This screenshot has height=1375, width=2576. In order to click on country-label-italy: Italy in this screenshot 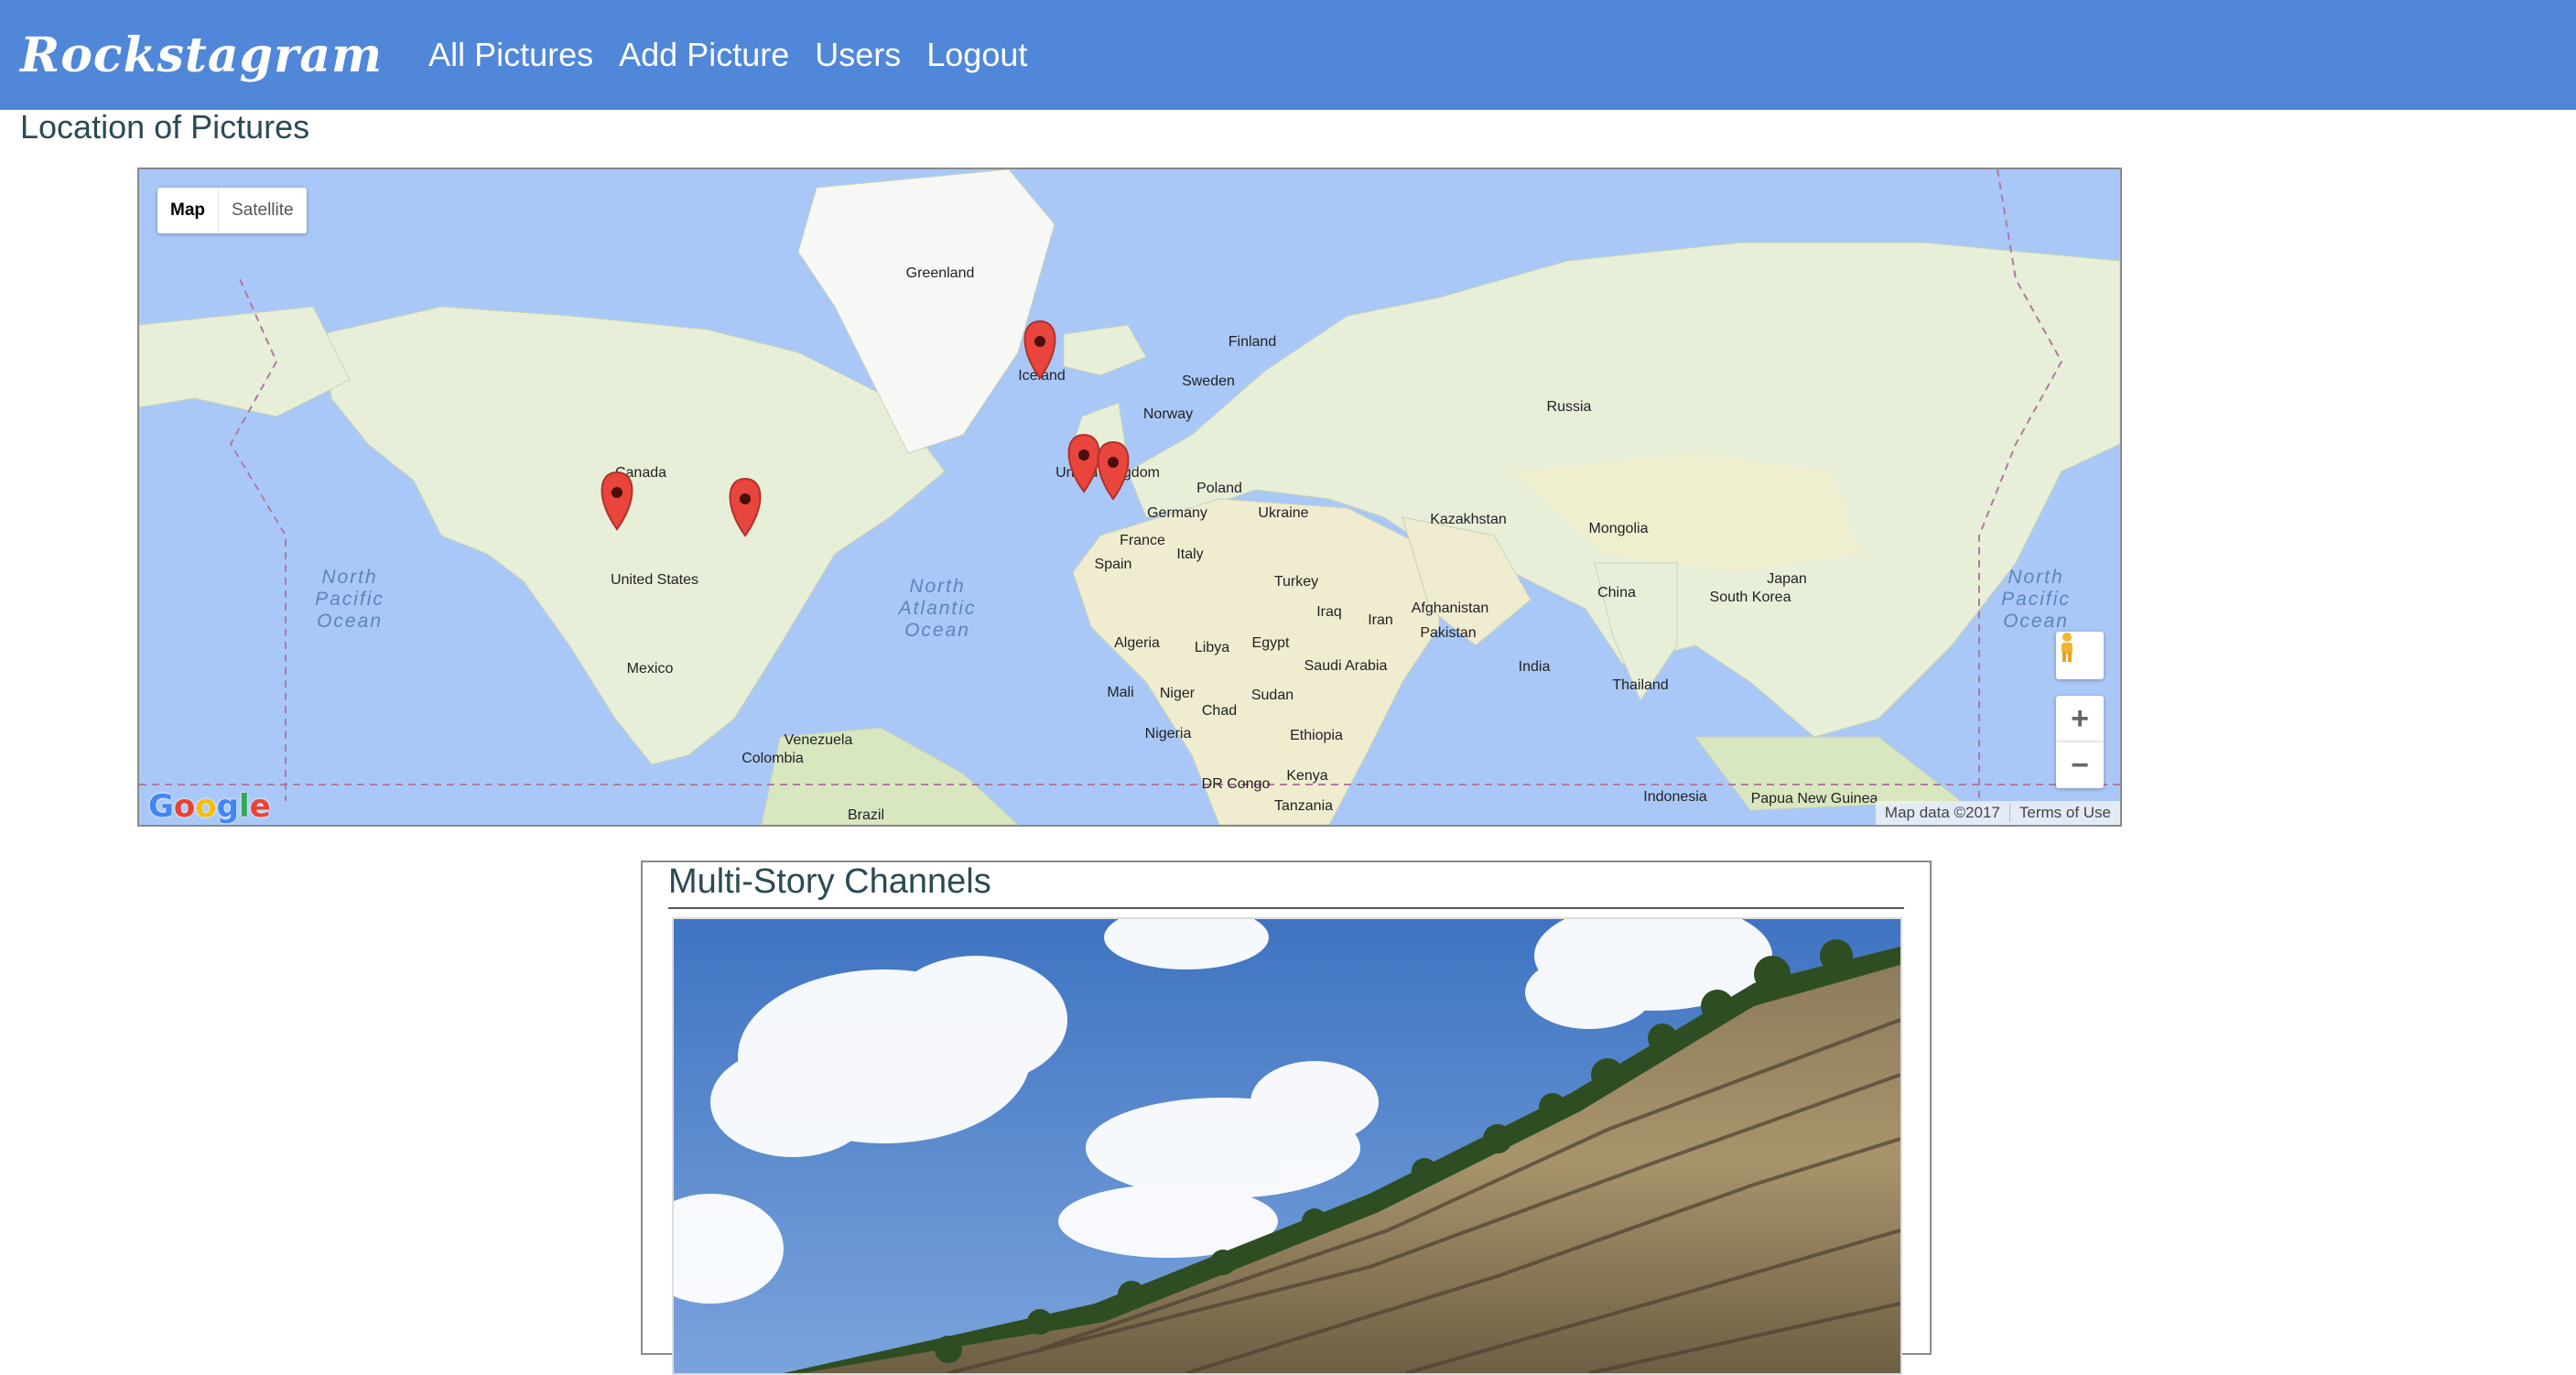, I will do `click(1190, 554)`.